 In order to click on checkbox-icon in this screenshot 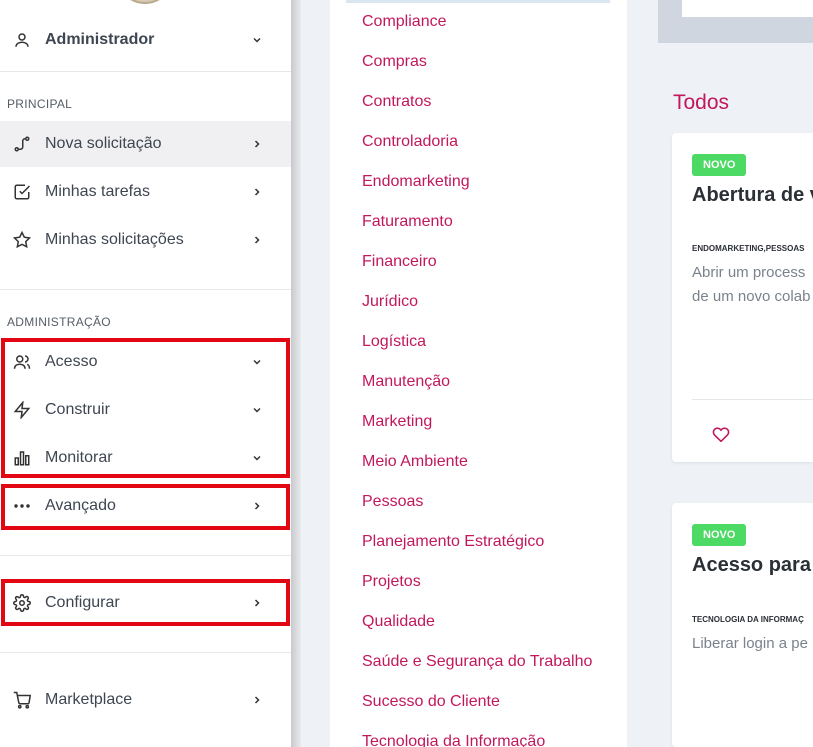, I will do `click(22, 192)`.